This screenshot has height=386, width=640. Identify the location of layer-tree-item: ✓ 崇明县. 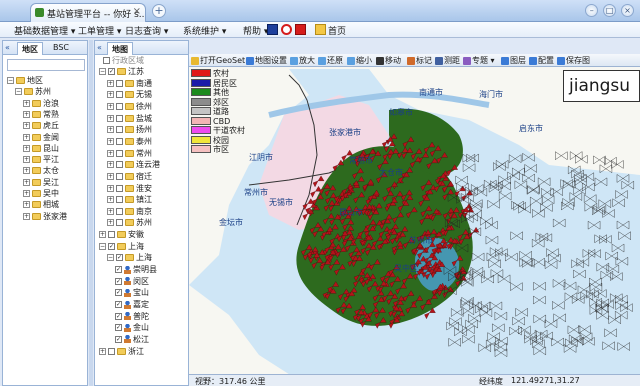
(136, 269).